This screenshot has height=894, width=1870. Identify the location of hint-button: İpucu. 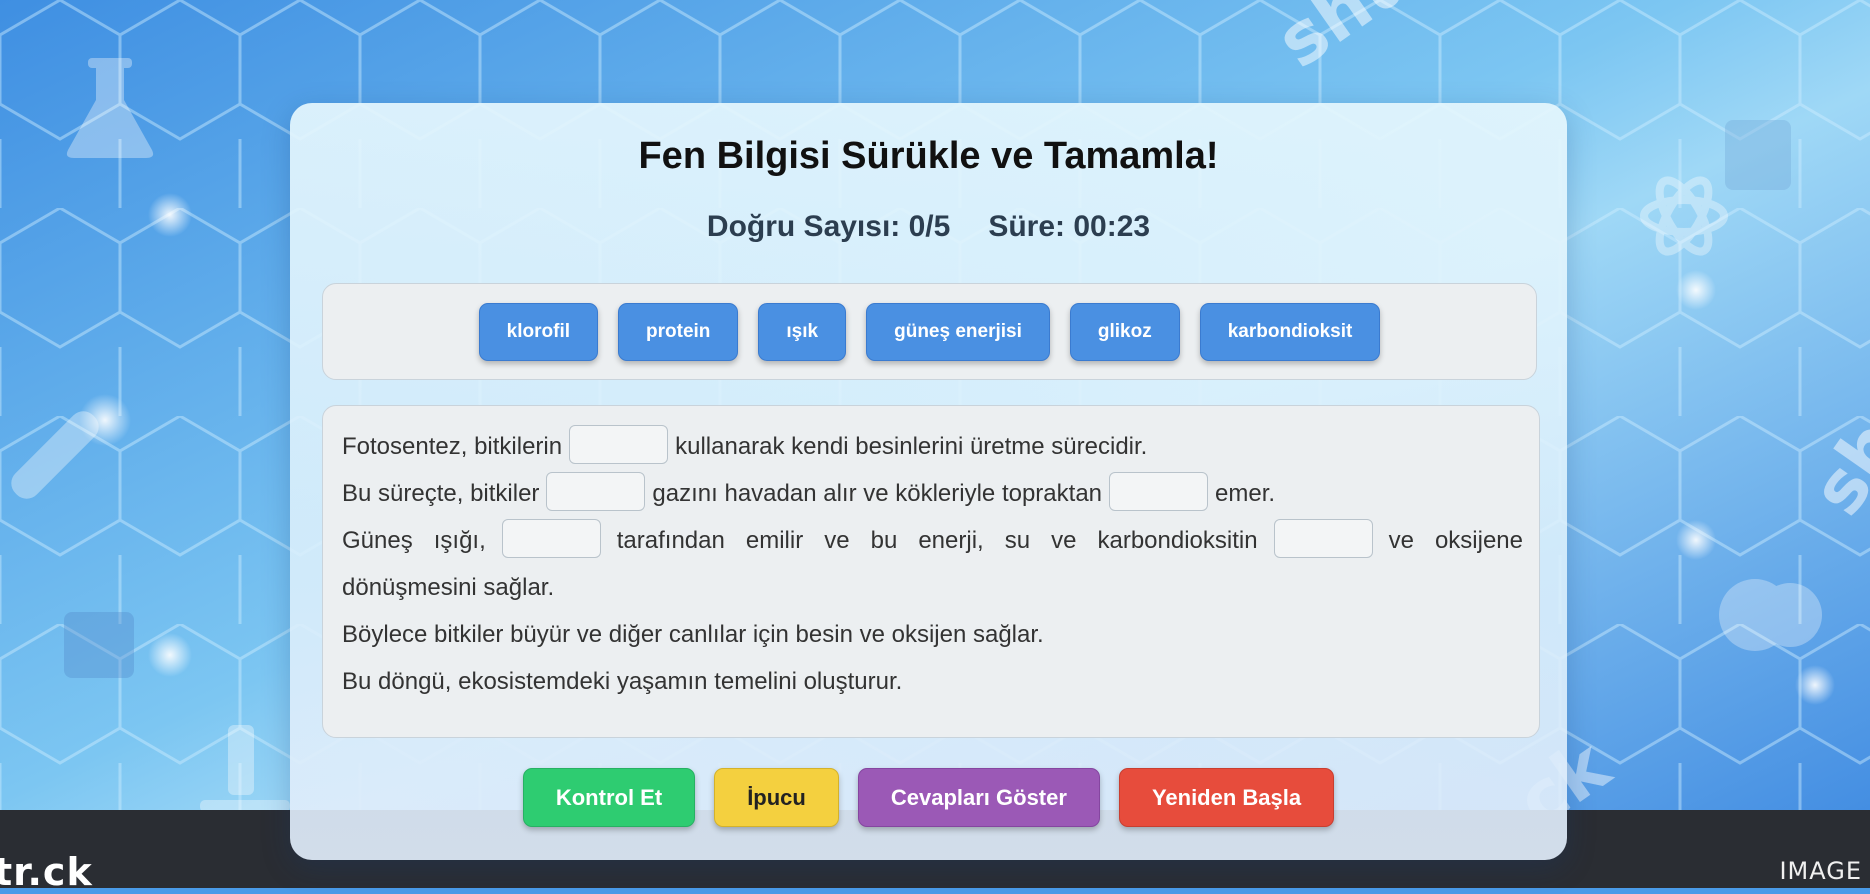
(776, 797).